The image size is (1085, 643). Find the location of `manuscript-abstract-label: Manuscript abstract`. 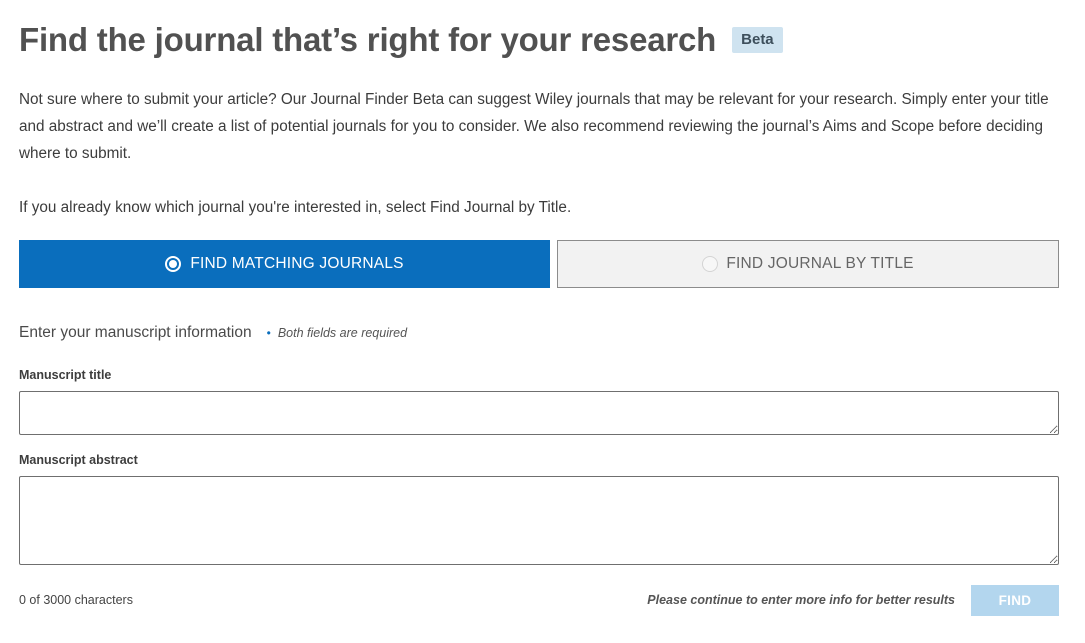

manuscript-abstract-label: Manuscript abstract is located at coordinates (78, 460).